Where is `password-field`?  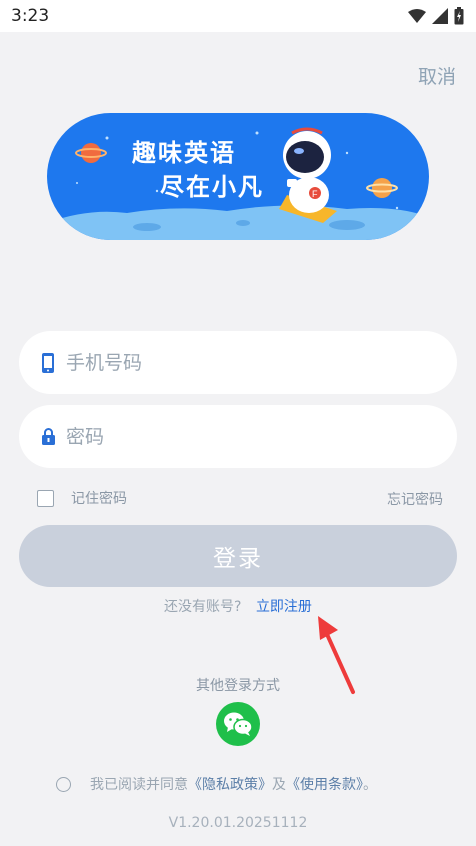
password-field is located at coordinates (238, 436).